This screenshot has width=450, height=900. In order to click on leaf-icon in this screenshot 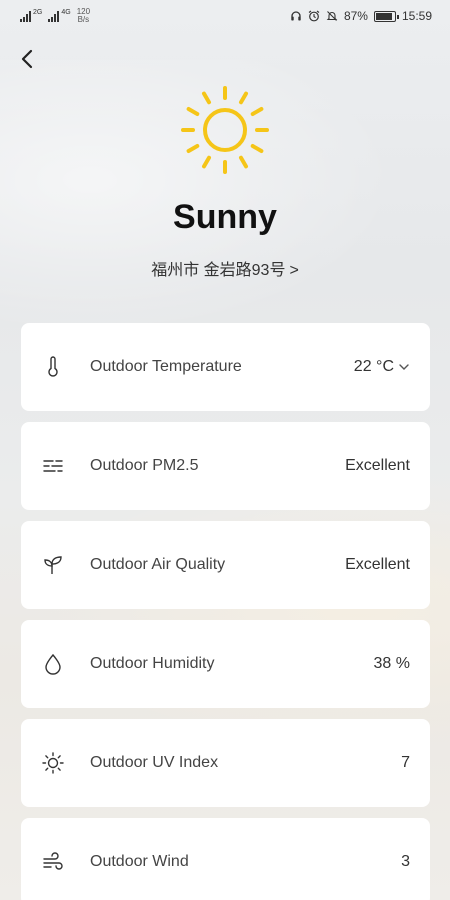, I will do `click(53, 565)`.